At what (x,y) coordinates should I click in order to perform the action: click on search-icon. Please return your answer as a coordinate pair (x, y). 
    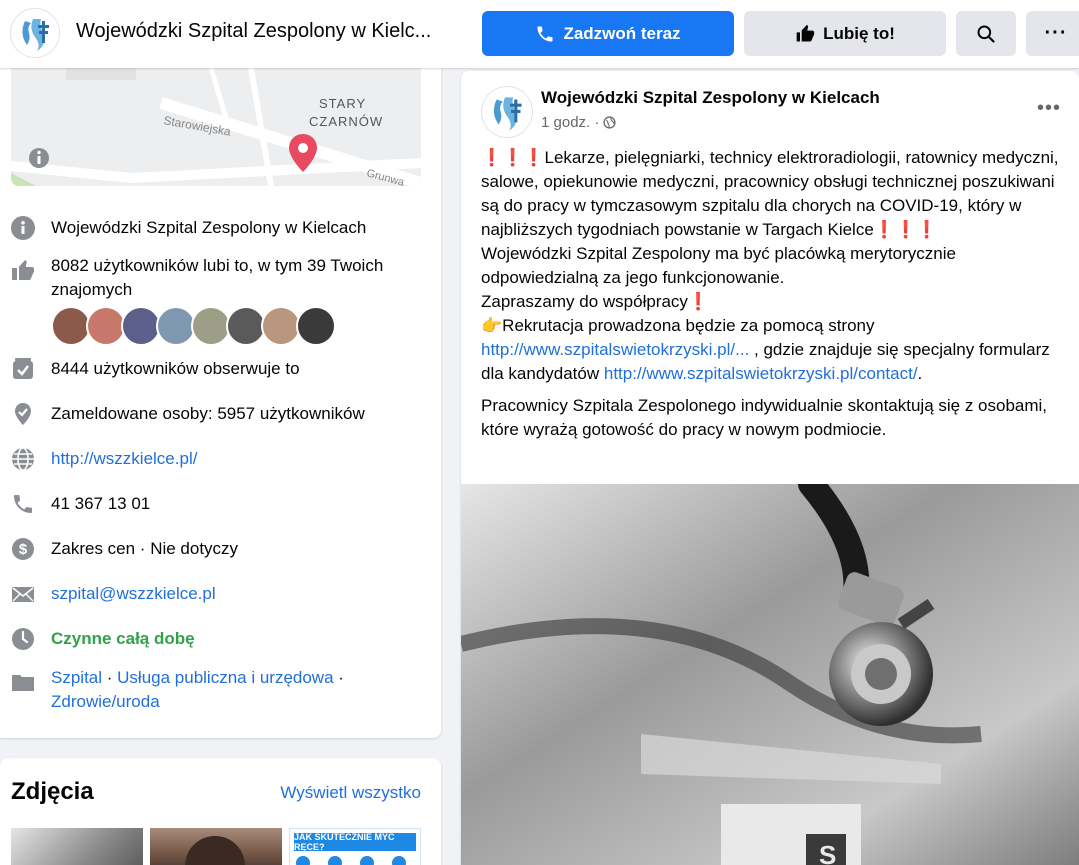
    Looking at the image, I should click on (986, 34).